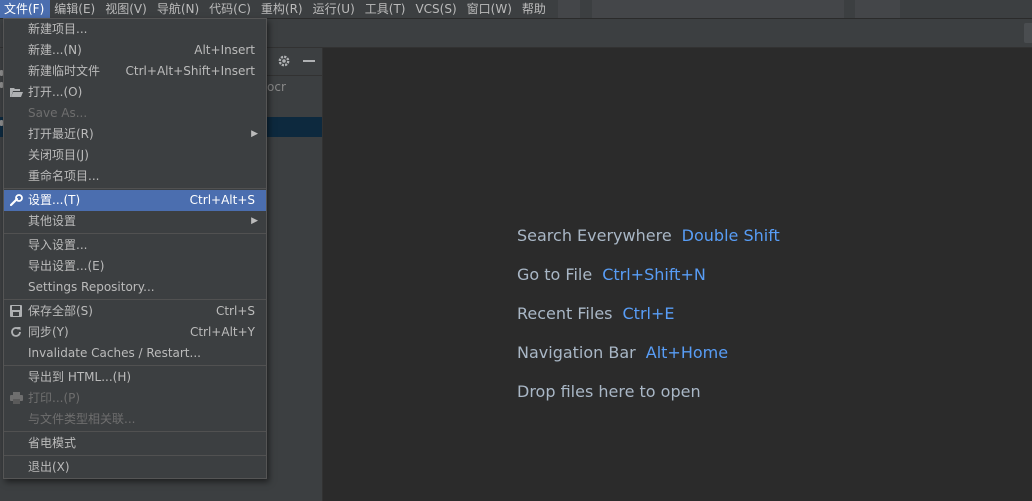 The width and height of the screenshot is (1032, 501). What do you see at coordinates (335, 9) in the screenshot?
I see `menu-run: 运行(U)` at bounding box center [335, 9].